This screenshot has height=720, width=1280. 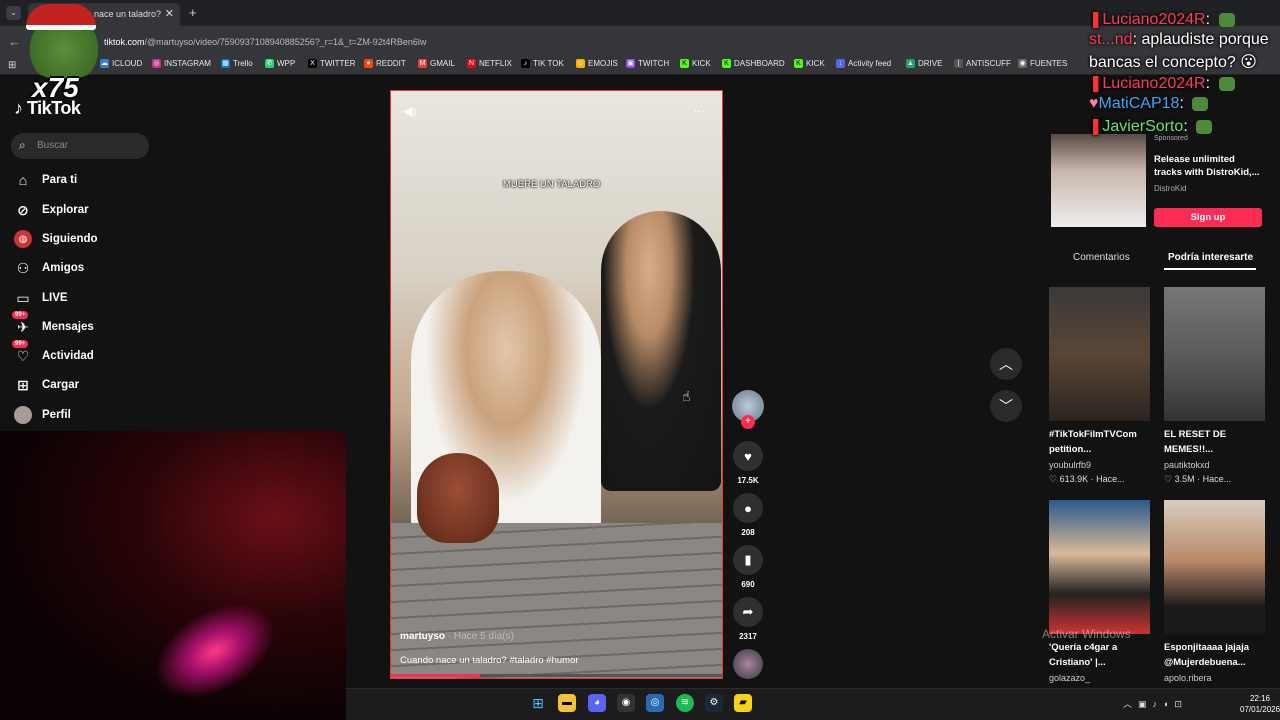 I want to click on bookmark-drive: ▲ DRIVE, so click(x=924, y=63).